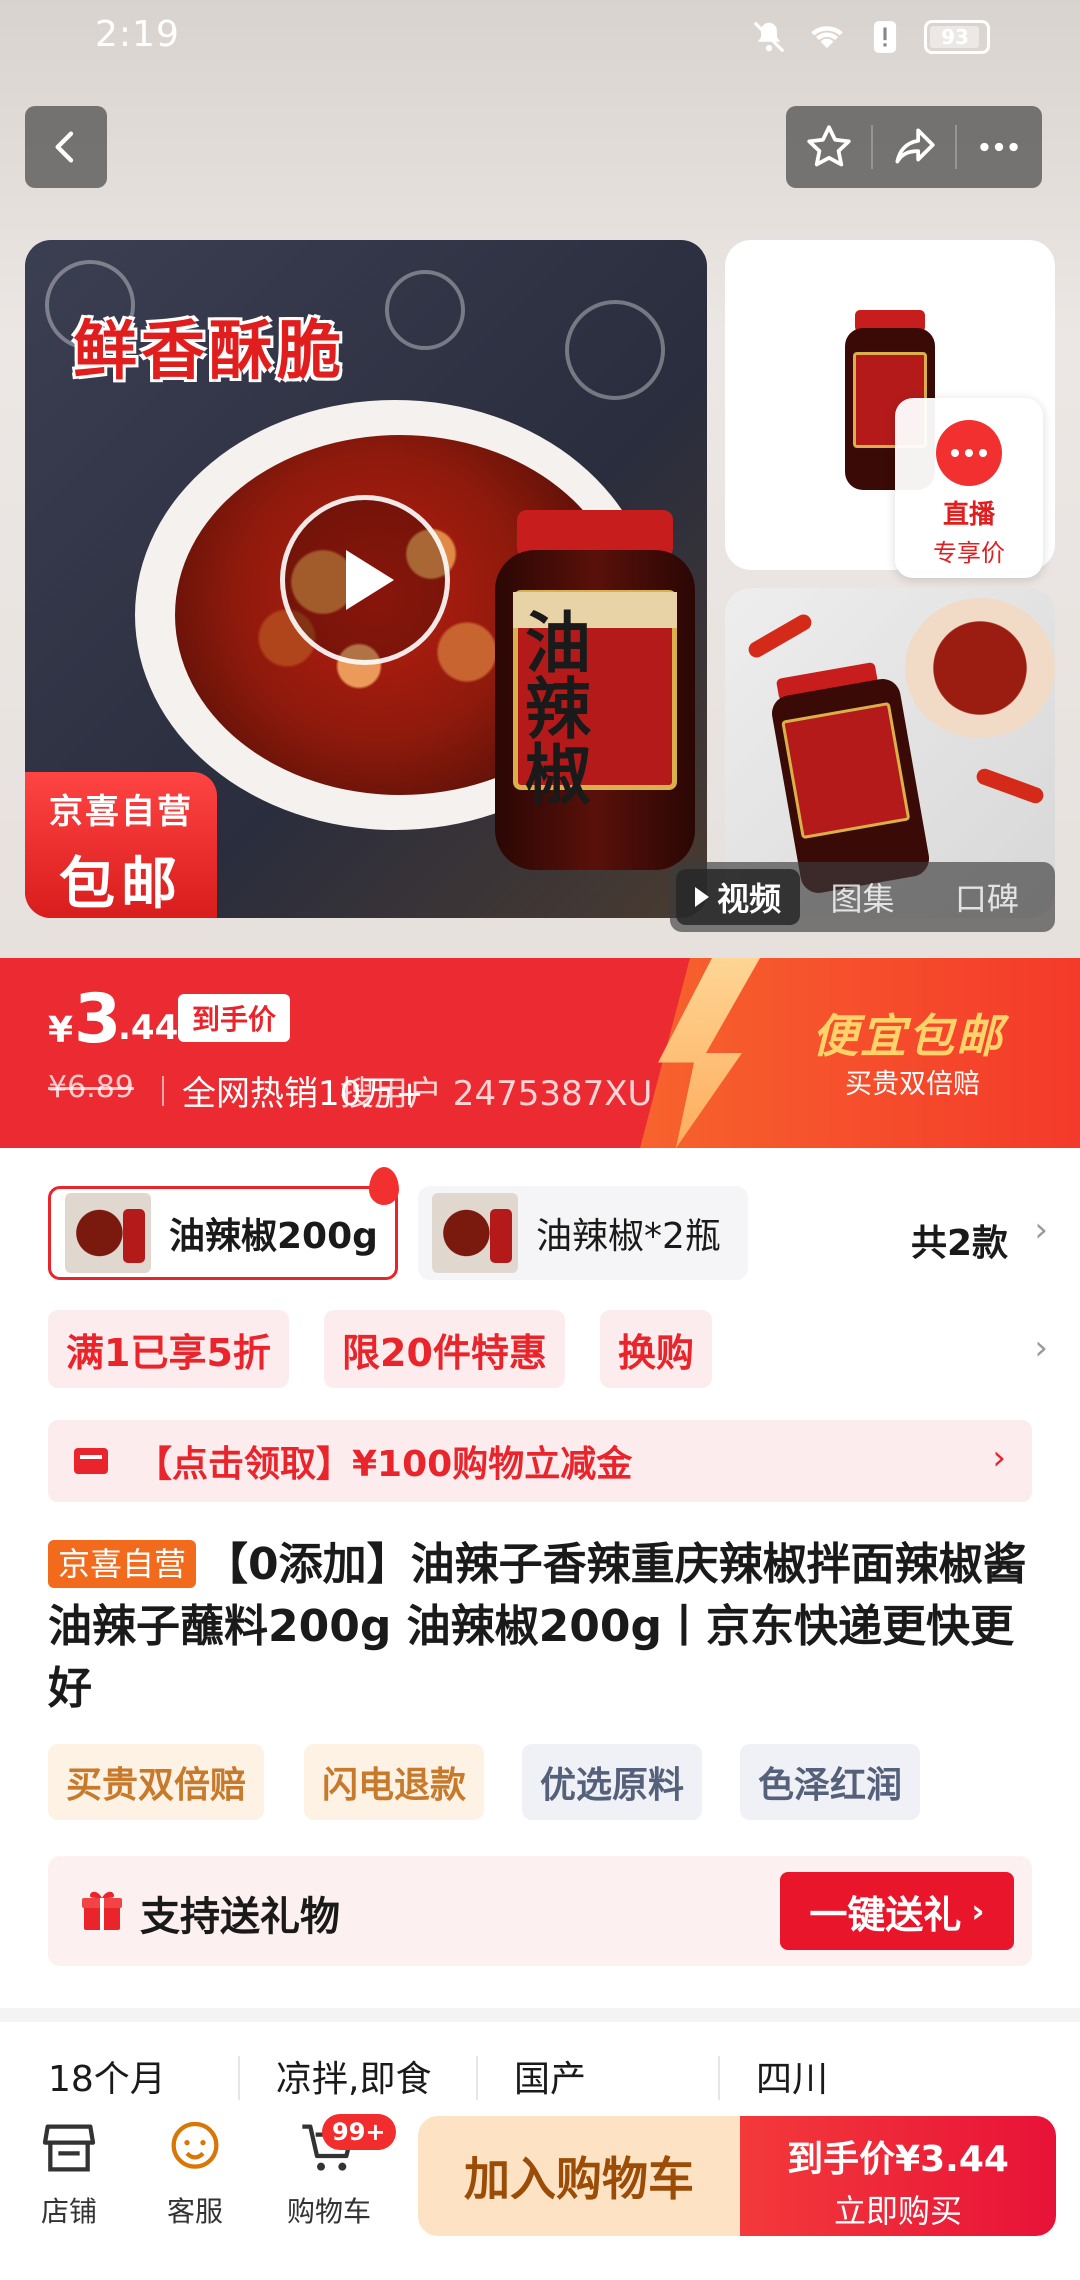 Image resolution: width=1080 pixels, height=2280 pixels. Describe the element at coordinates (91, 1461) in the screenshot. I see `card-icon` at that location.